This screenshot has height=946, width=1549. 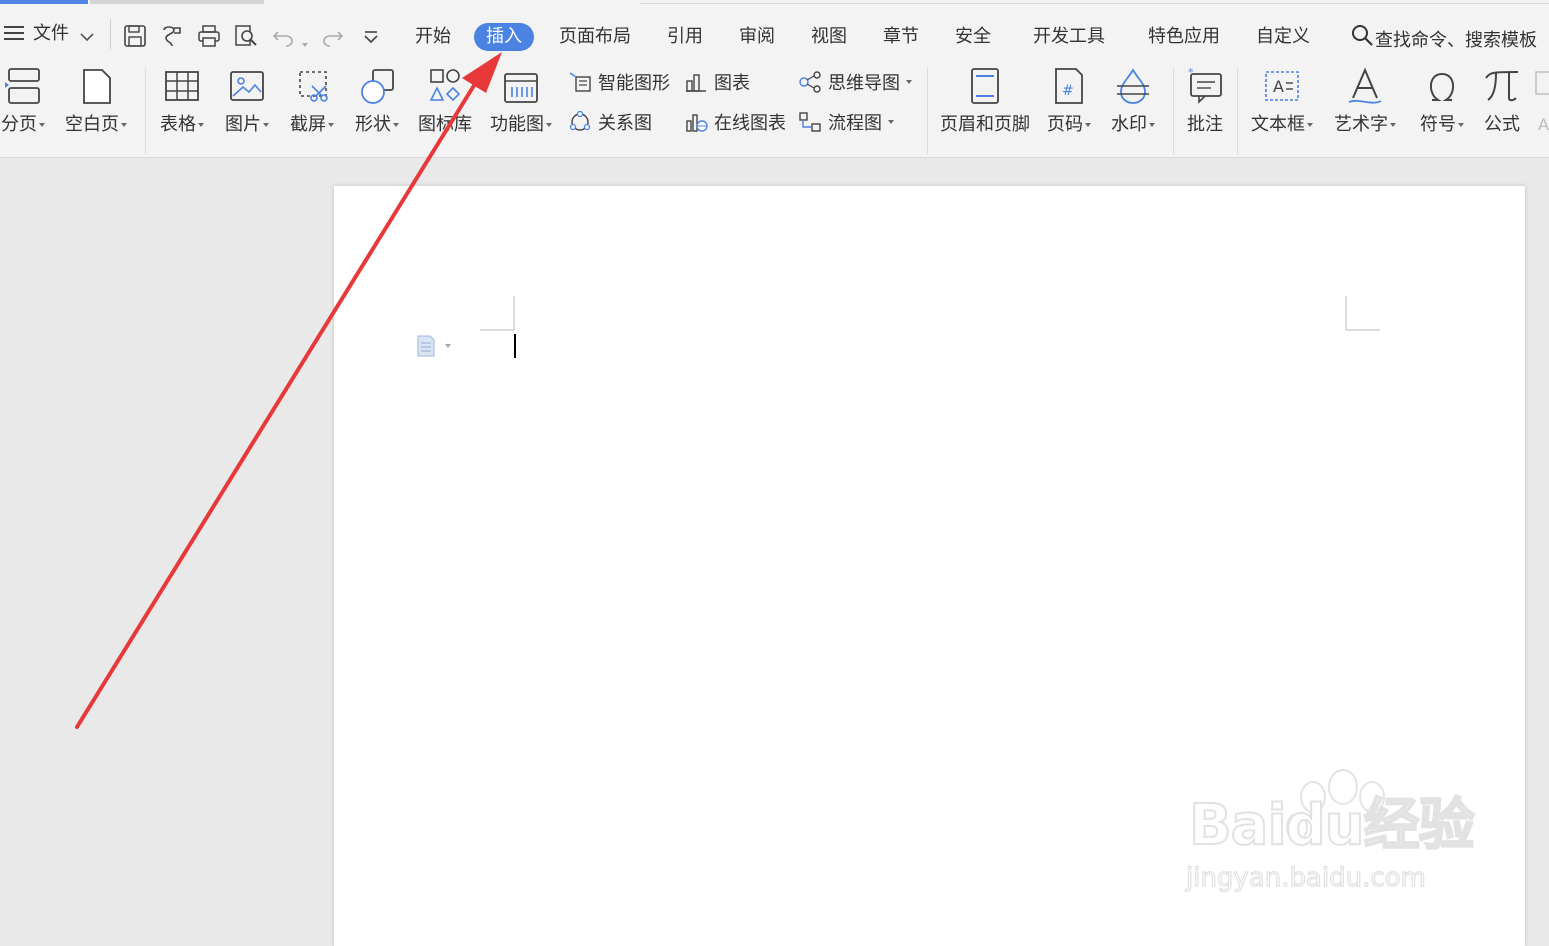 What do you see at coordinates (135, 36) in the screenshot?
I see `save-icon` at bounding box center [135, 36].